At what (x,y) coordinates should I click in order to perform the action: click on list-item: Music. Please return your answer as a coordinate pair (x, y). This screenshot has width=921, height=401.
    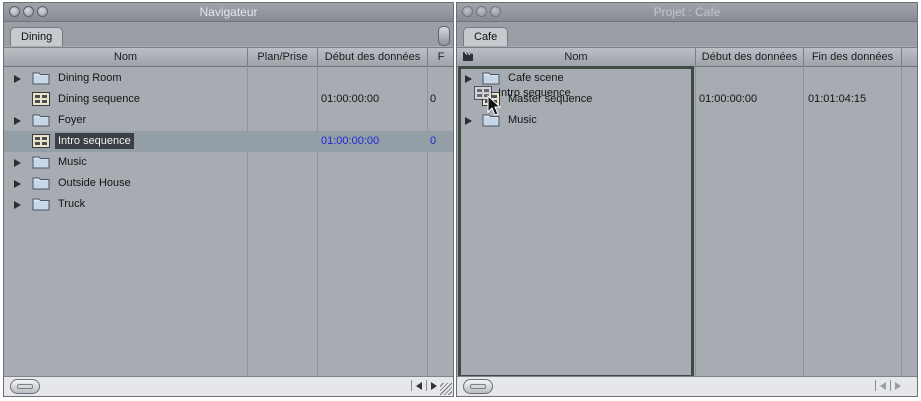
    Looking at the image, I should click on (228, 162).